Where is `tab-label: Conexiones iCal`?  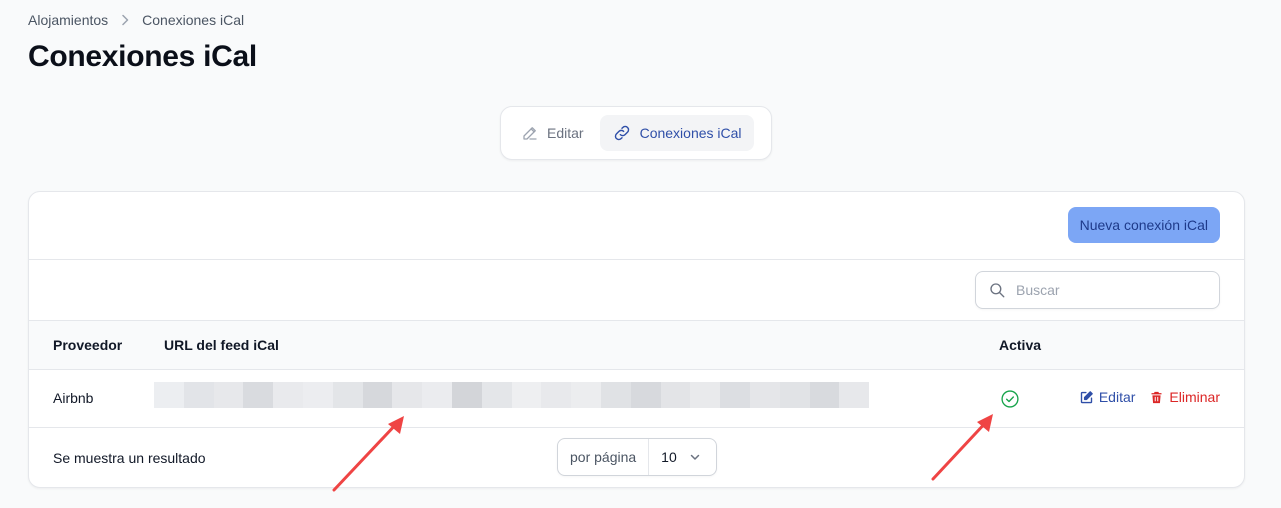
tab-label: Conexiones iCal is located at coordinates (690, 133).